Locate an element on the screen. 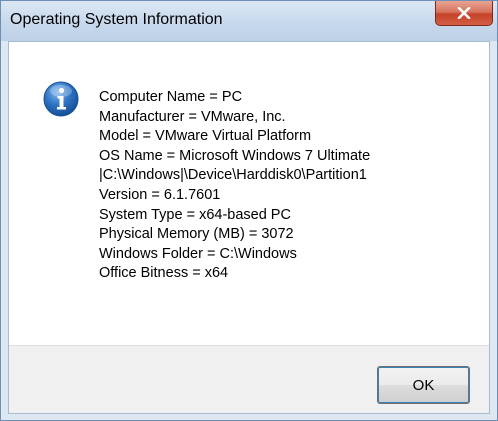 The width and height of the screenshot is (498, 421). os-path-line: |C:\Windows|\Device\Harddisk0\Partition1 is located at coordinates (233, 175).